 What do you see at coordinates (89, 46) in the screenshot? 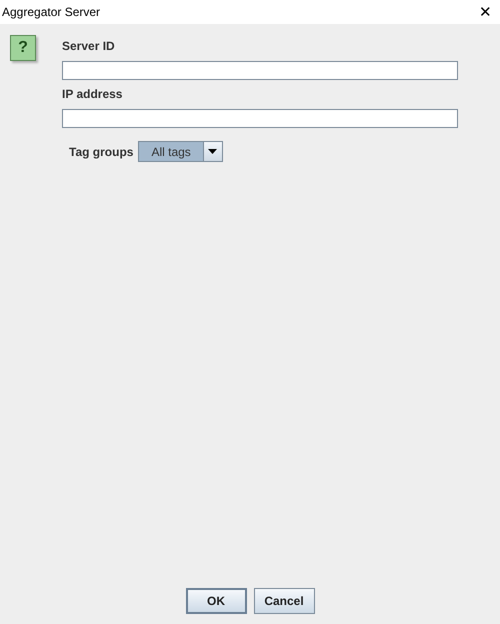
I see `field-label: Server ID` at bounding box center [89, 46].